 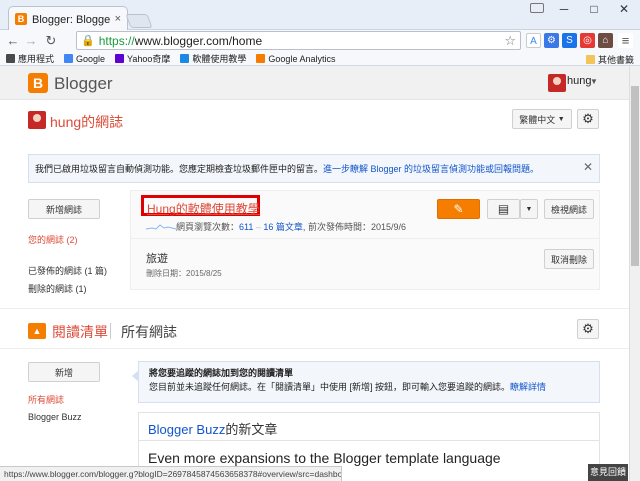 What do you see at coordinates (634, 273) in the screenshot?
I see `page-scrollbar` at bounding box center [634, 273].